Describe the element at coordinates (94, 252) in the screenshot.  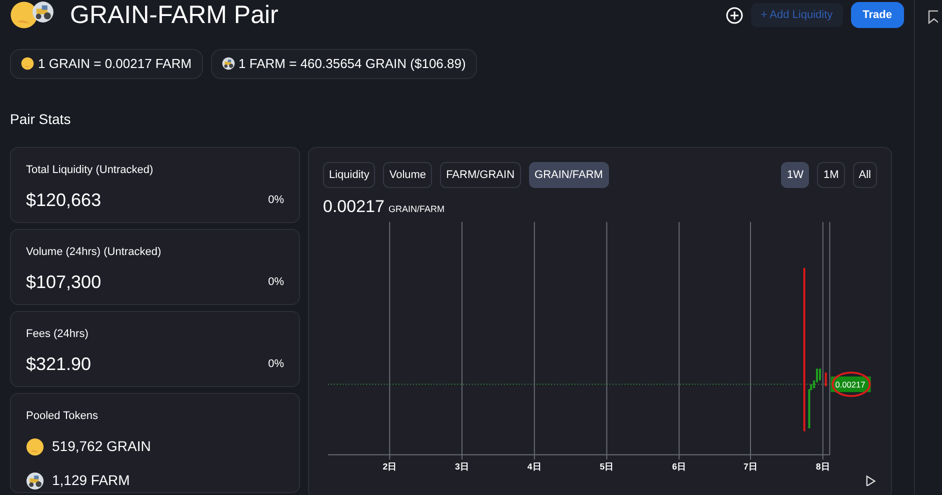
I see `stat-label: Volume (24hrs) (Untracked)` at that location.